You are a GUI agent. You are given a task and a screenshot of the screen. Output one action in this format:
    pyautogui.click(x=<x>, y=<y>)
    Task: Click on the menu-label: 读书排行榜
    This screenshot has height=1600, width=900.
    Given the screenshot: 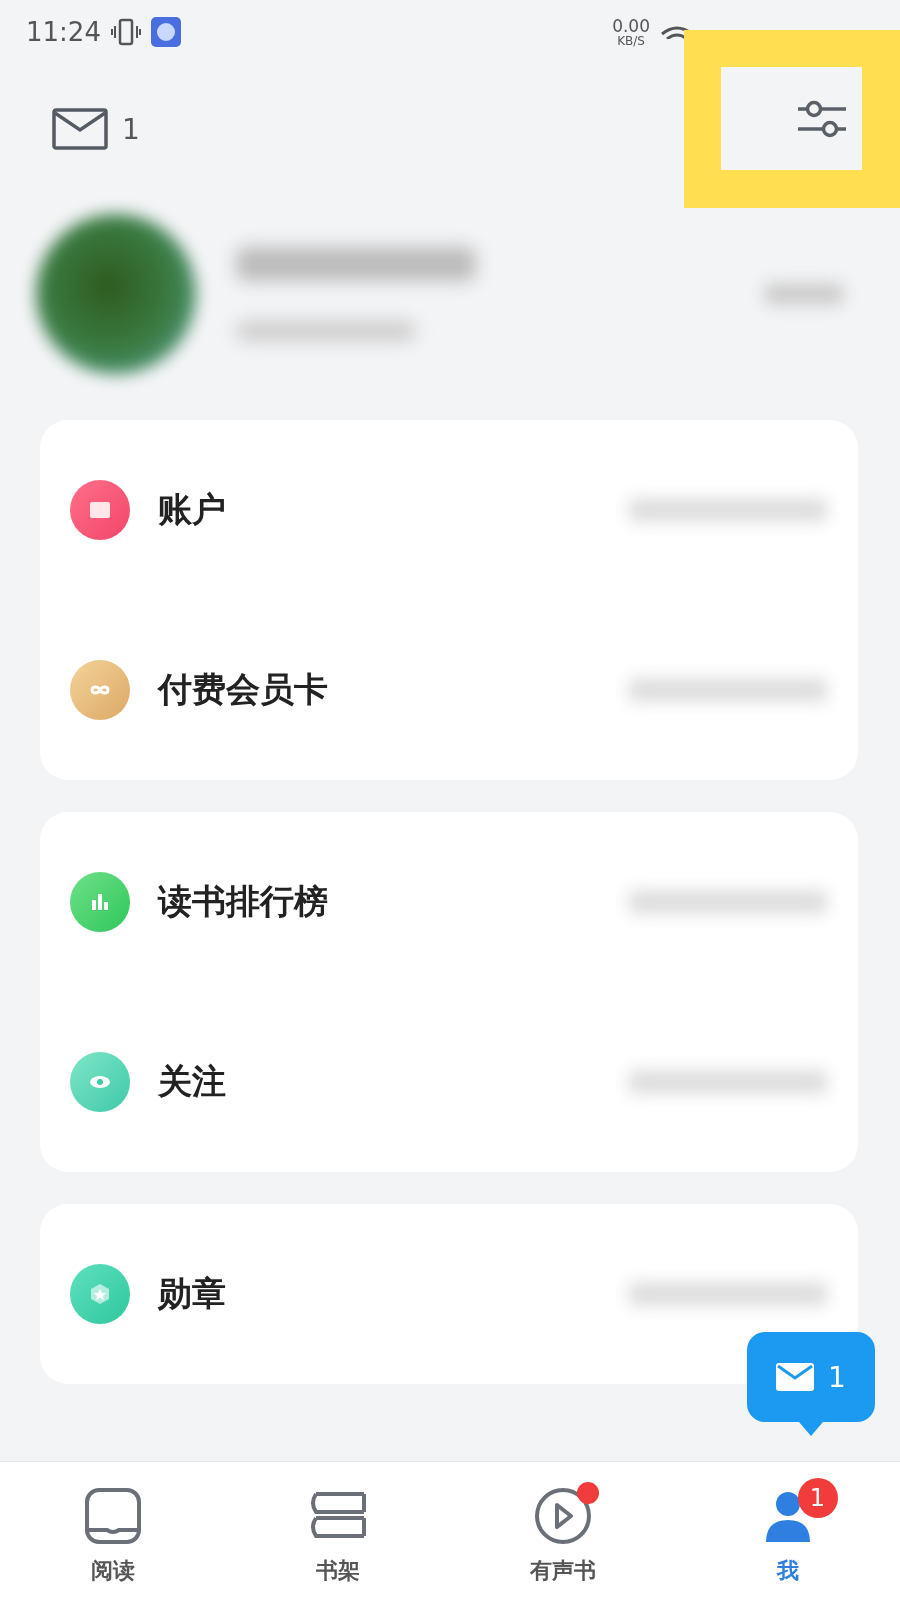 What is the action you would take?
    pyautogui.click(x=243, y=901)
    